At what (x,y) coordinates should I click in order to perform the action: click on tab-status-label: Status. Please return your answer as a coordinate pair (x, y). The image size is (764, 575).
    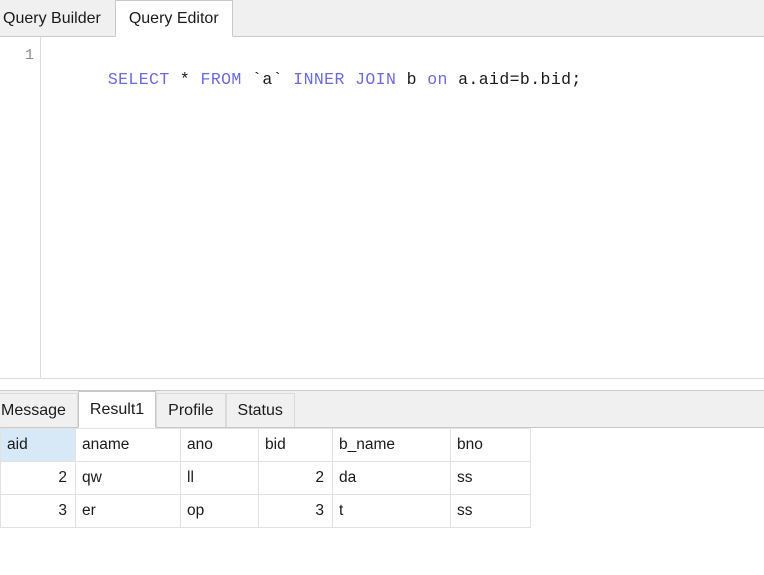
    Looking at the image, I should click on (260, 410).